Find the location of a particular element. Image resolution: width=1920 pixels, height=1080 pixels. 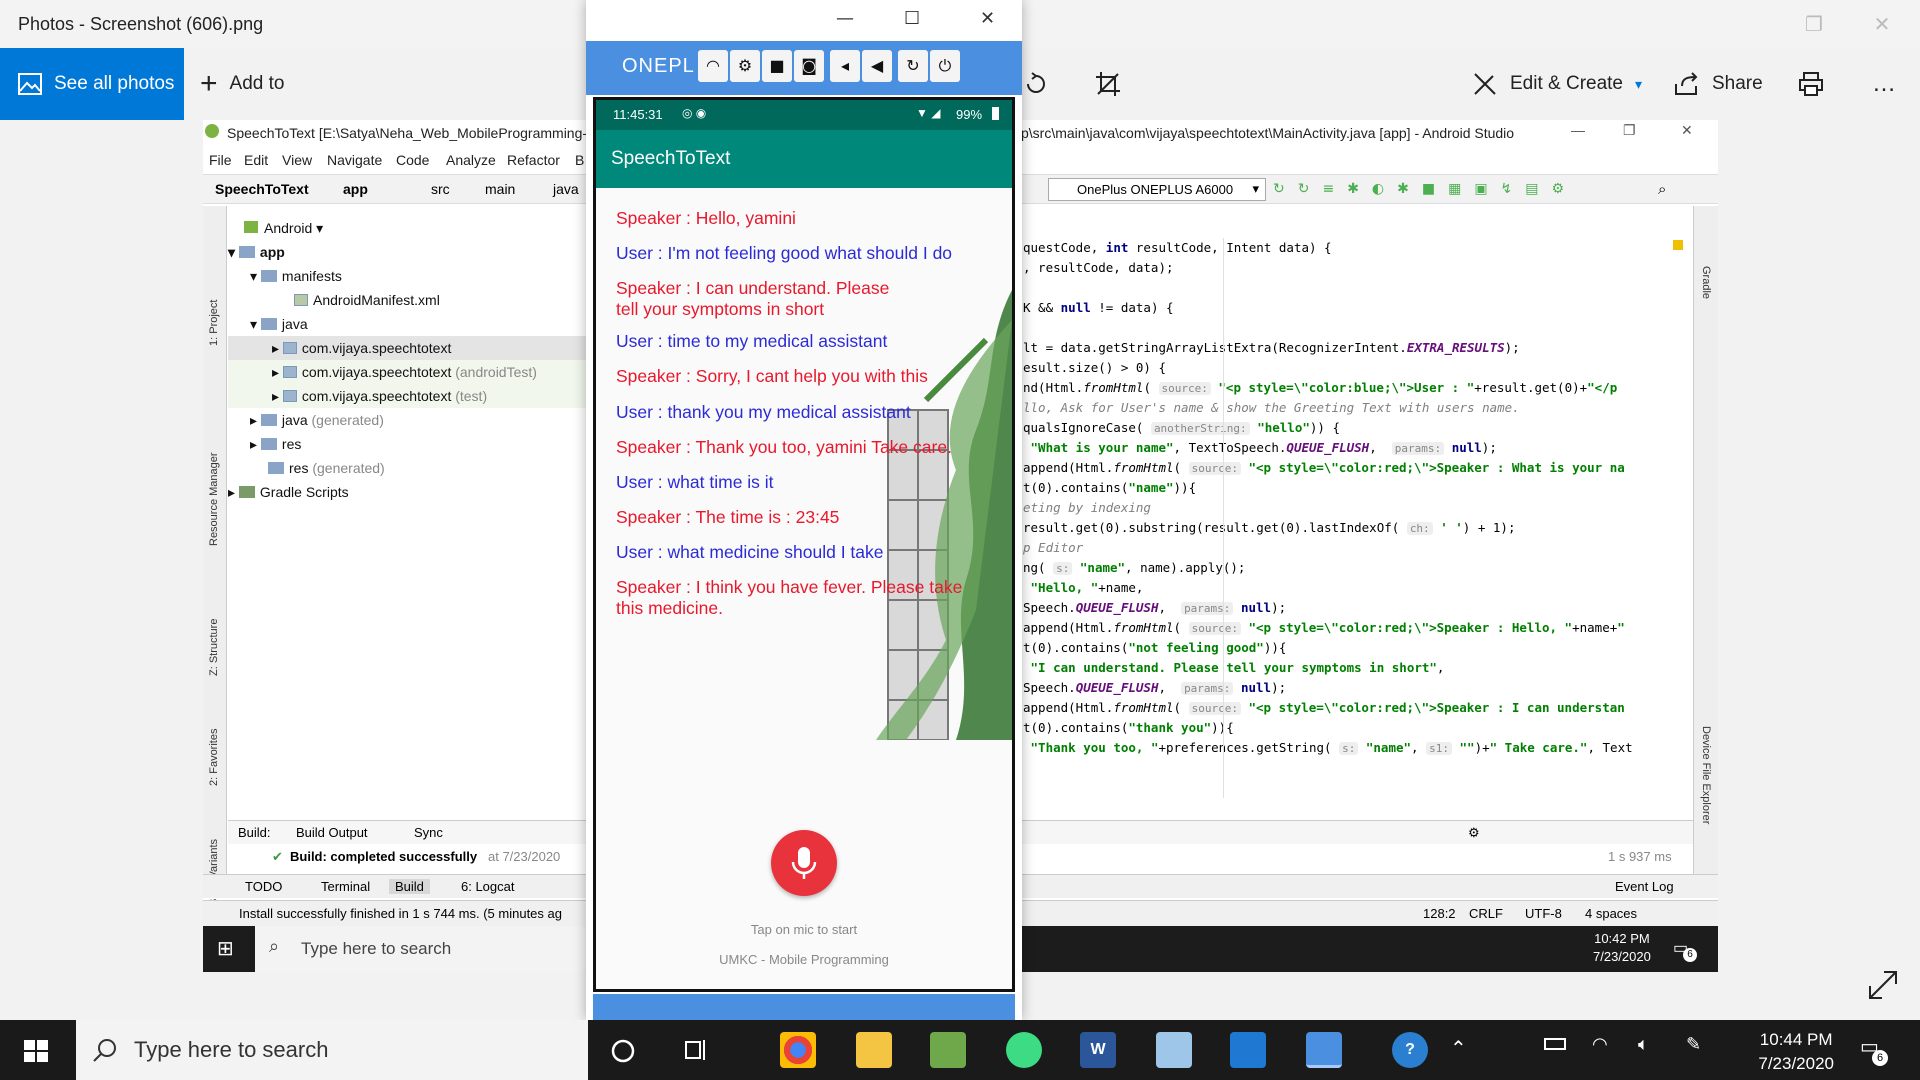

crop-button is located at coordinates (1108, 84).